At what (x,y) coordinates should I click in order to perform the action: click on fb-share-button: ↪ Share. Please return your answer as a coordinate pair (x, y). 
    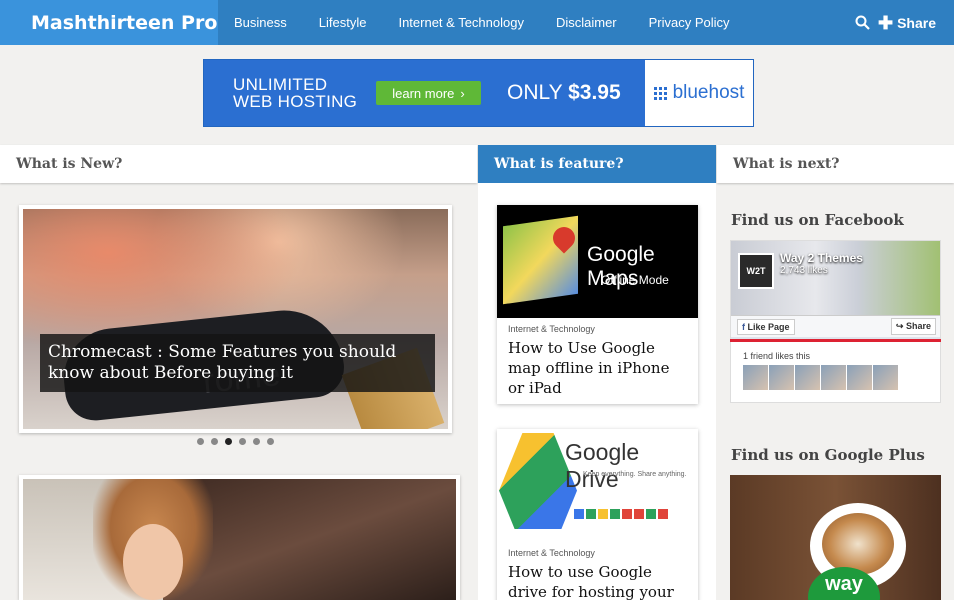
    Looking at the image, I should click on (913, 326).